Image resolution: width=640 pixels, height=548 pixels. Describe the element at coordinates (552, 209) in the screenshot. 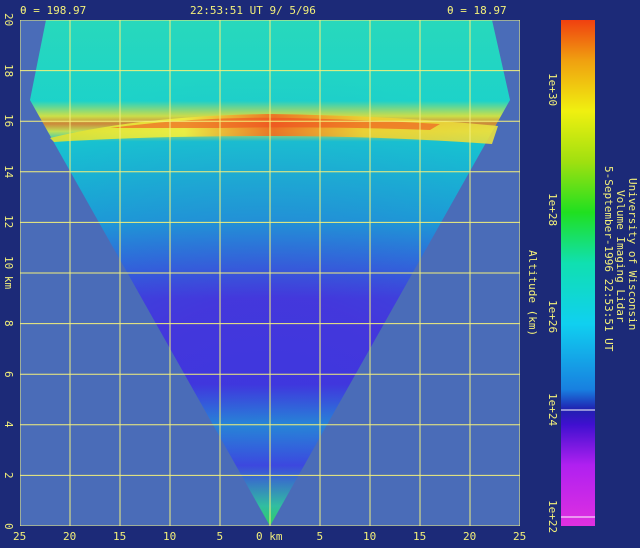

I see `colorbar-tick-label: 1e+28` at that location.